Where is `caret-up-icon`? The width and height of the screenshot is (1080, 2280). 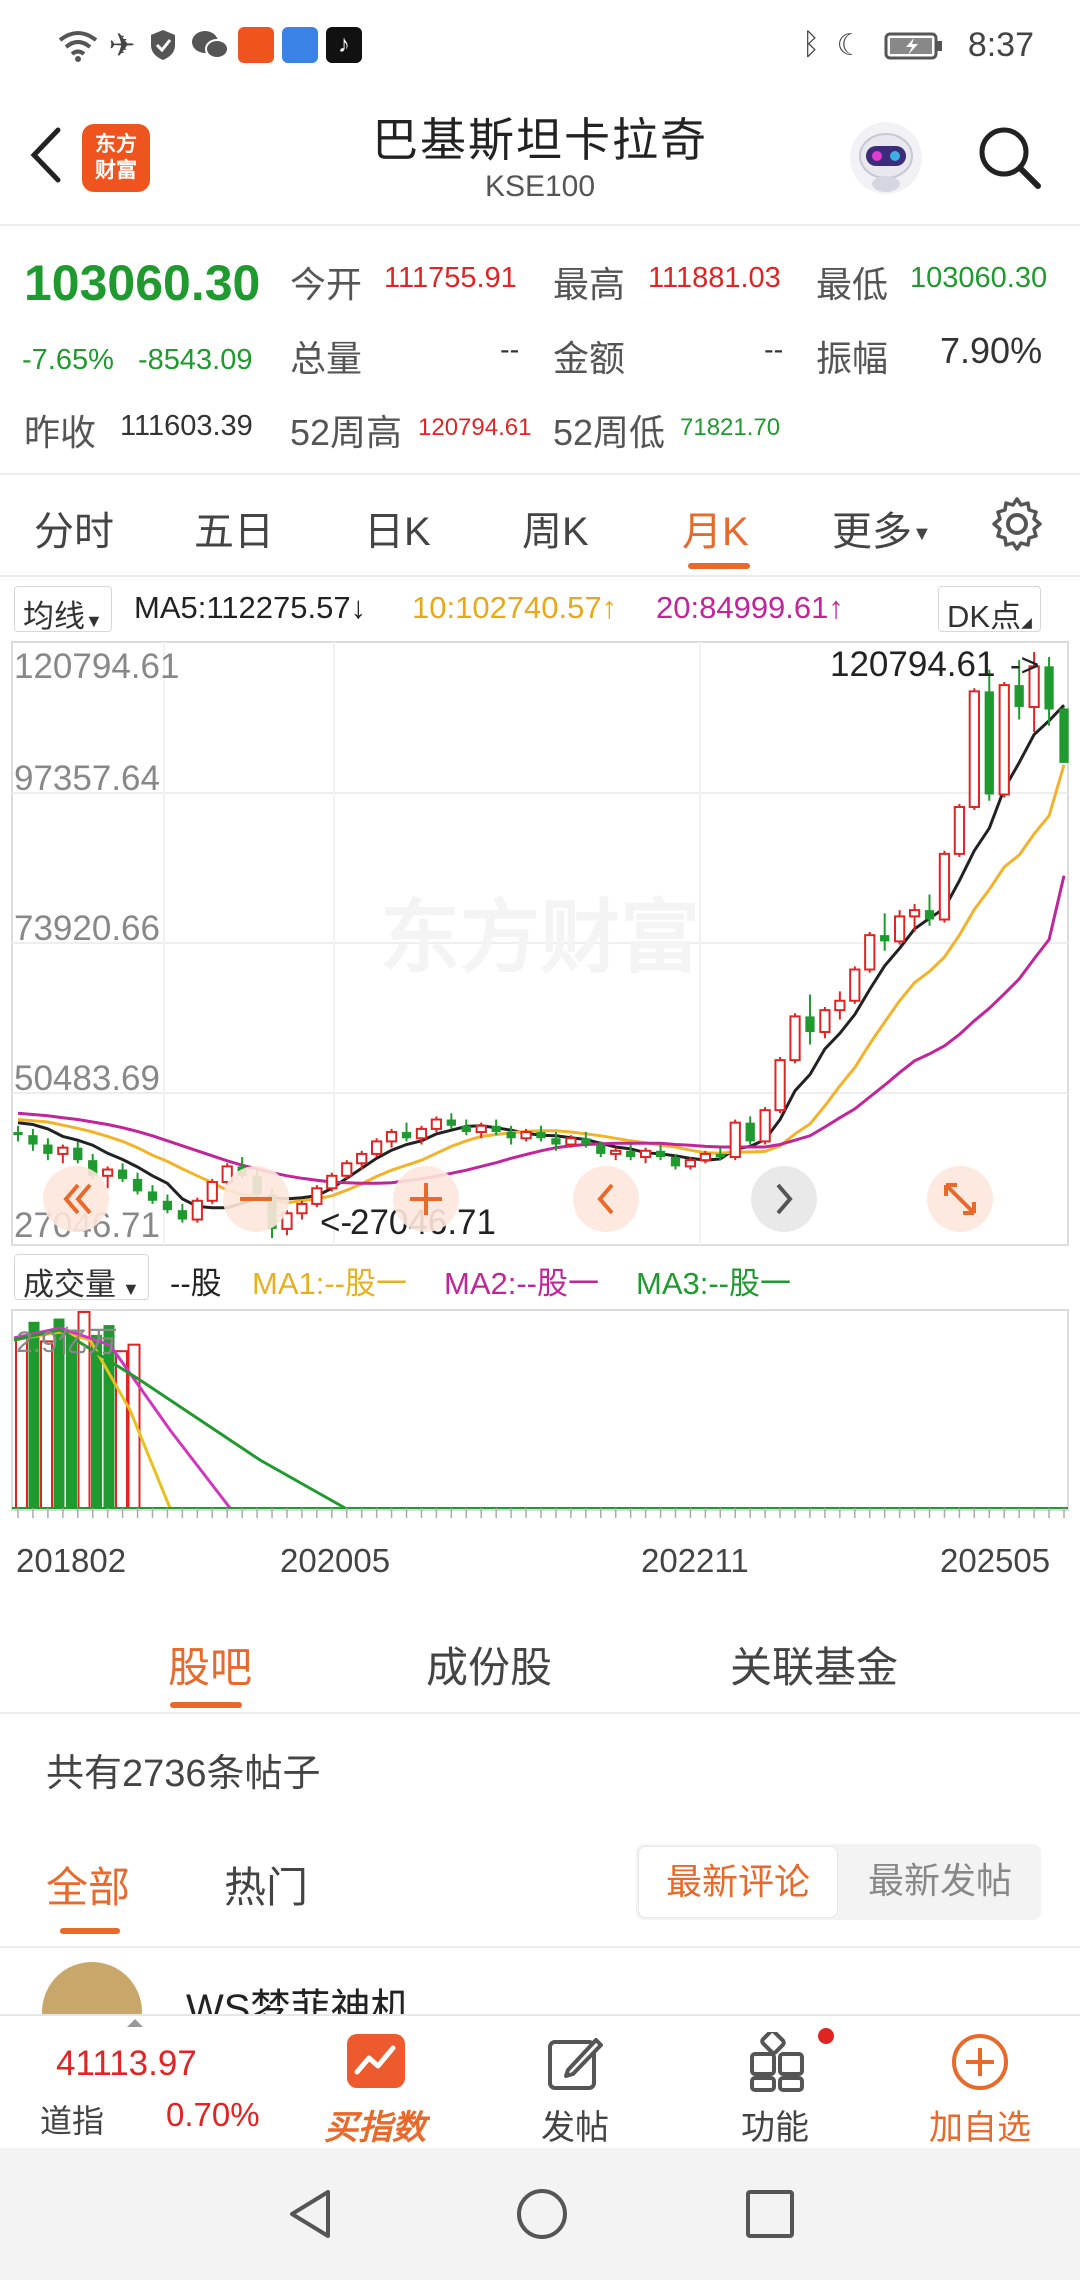
caret-up-icon is located at coordinates (135, 2023).